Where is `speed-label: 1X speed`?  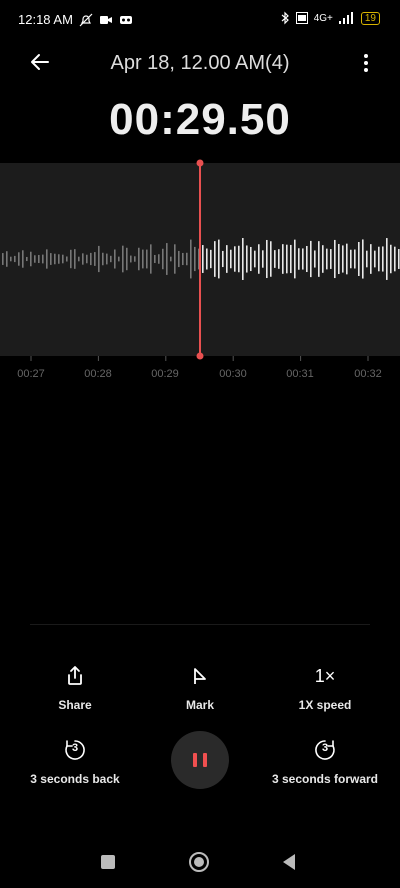 speed-label: 1X speed is located at coordinates (325, 705).